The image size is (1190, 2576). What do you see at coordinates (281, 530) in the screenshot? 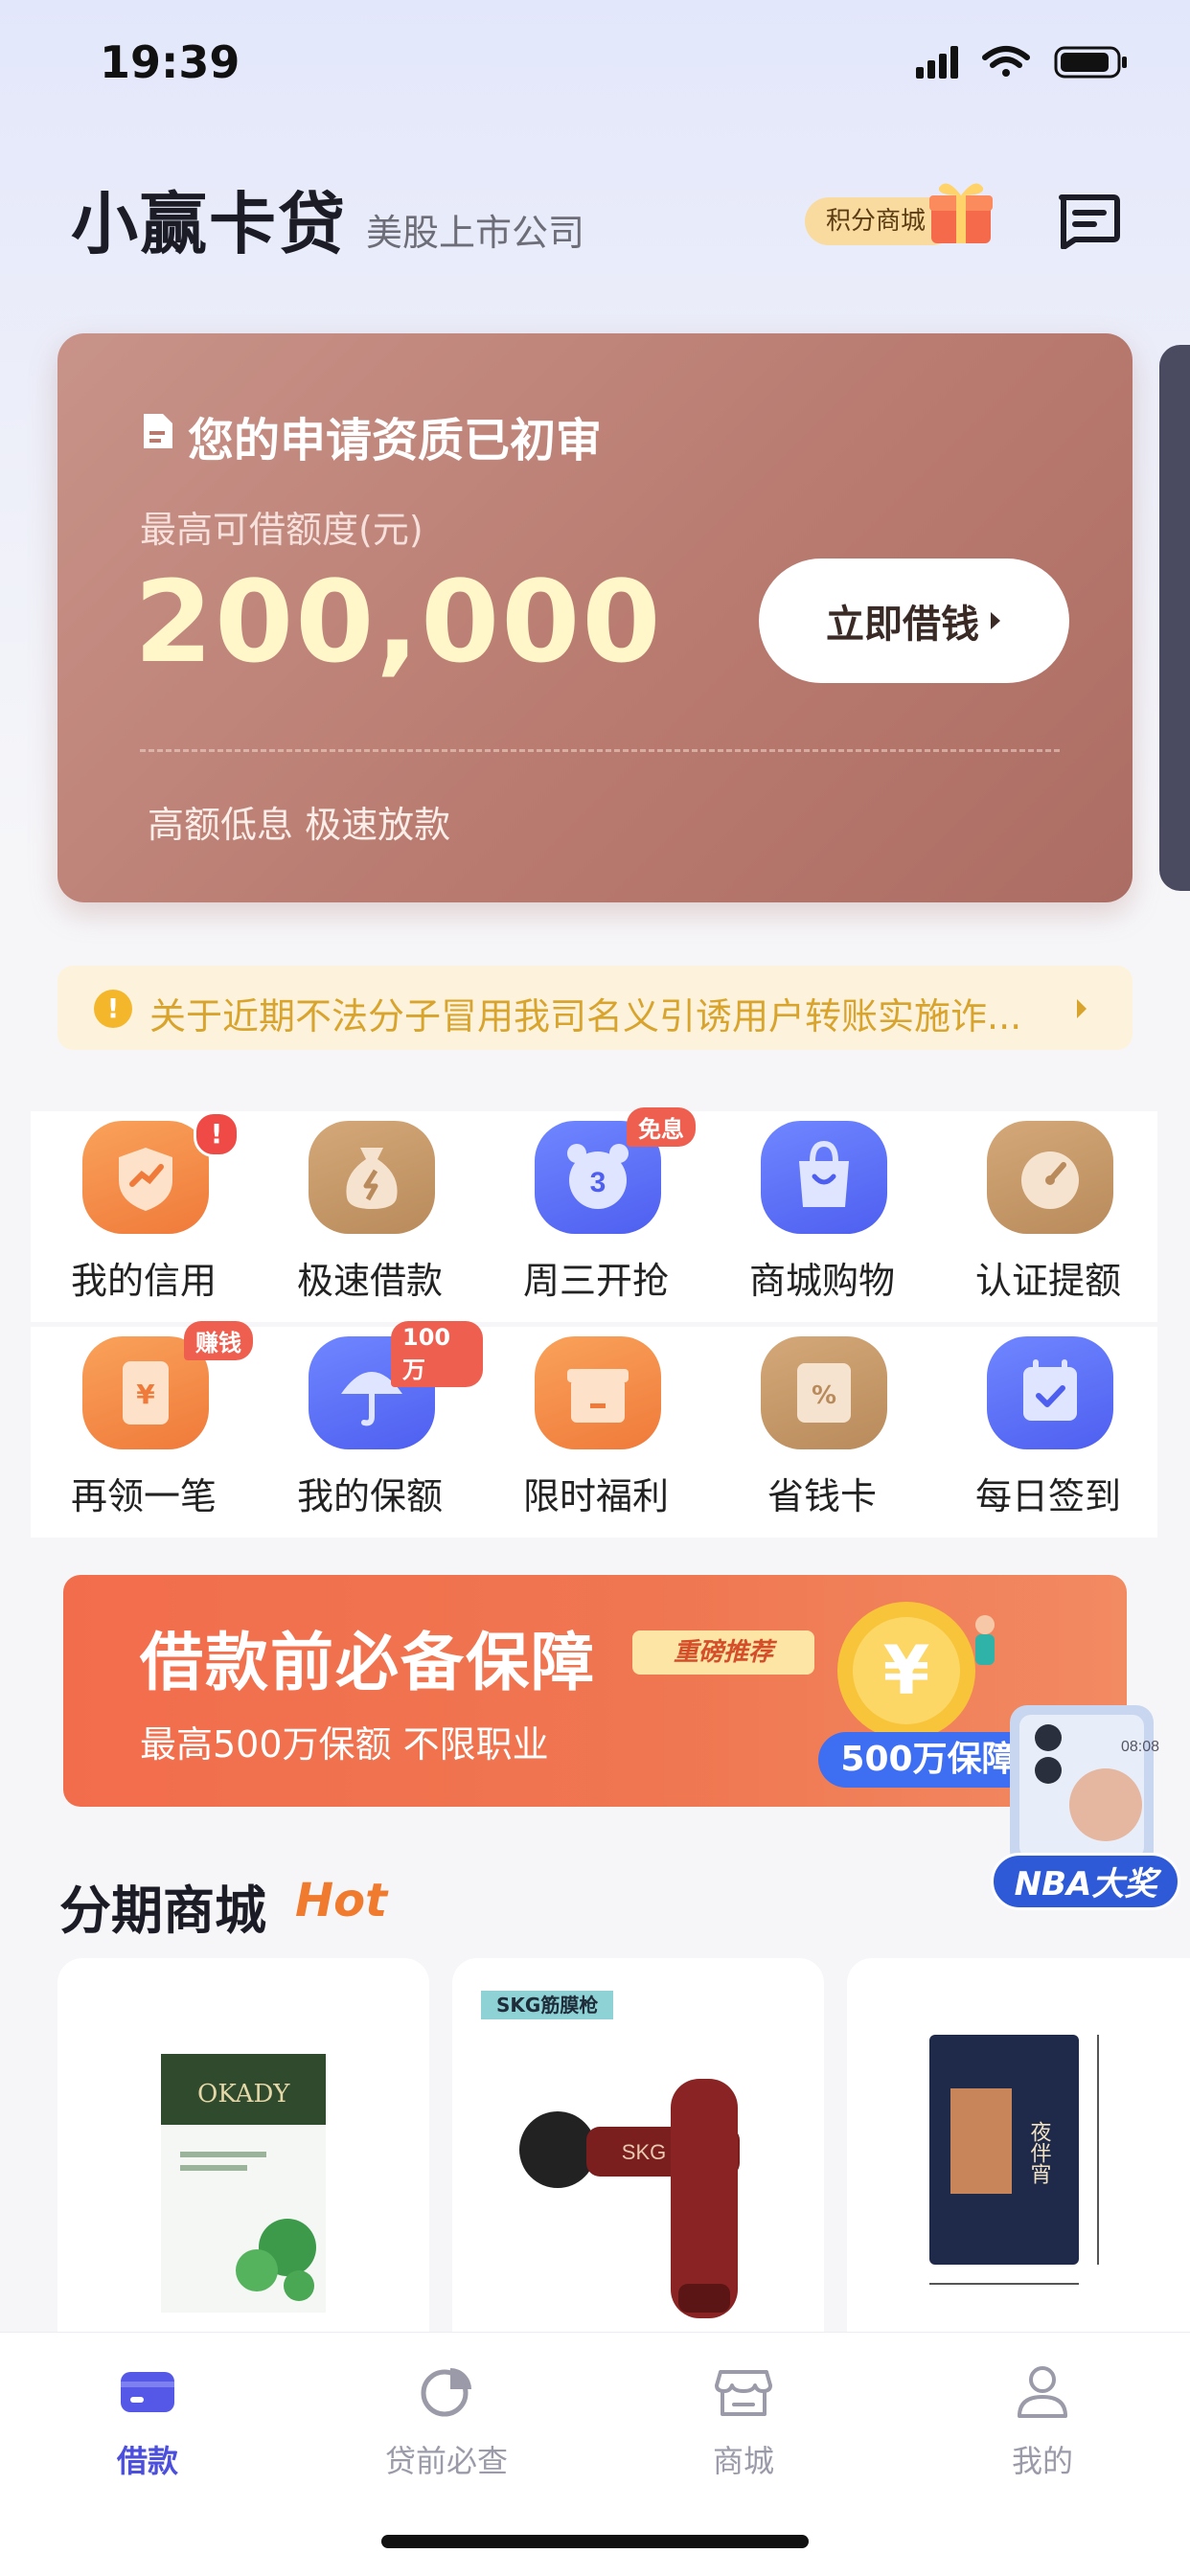
I see `limit-label: 最高可借额度(元)` at bounding box center [281, 530].